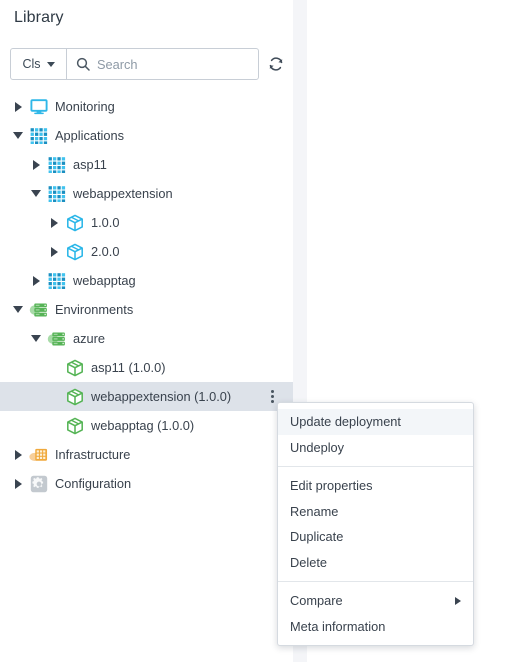 This screenshot has width=517, height=662. I want to click on class-filter-dropdown: Cls, so click(39, 64).